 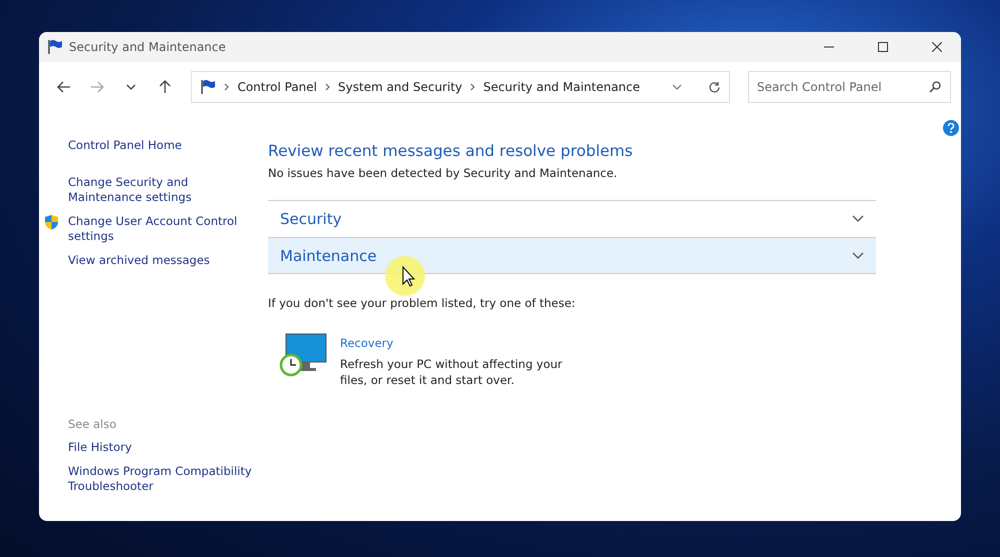 What do you see at coordinates (155, 145) in the screenshot?
I see `sidebar-link: Control Panel Home` at bounding box center [155, 145].